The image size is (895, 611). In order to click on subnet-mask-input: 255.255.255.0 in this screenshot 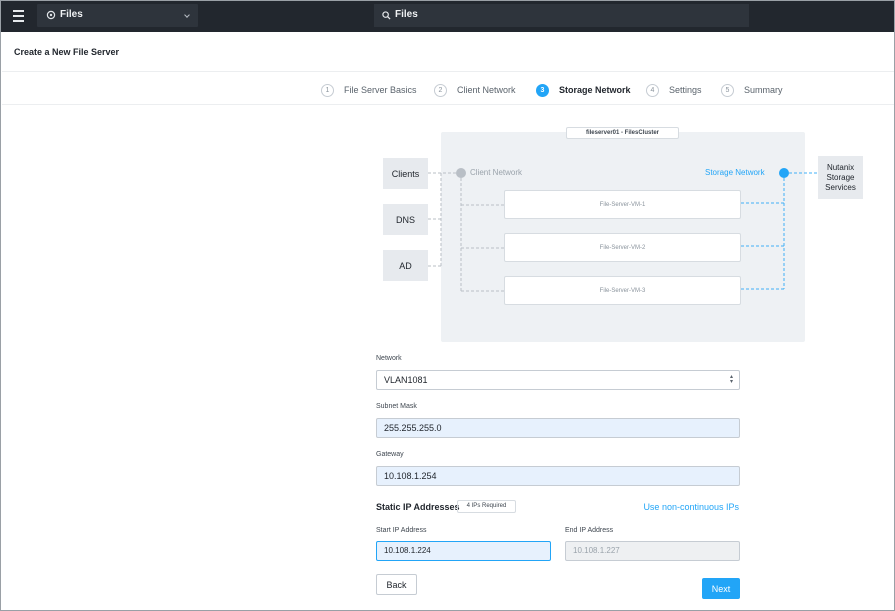, I will do `click(558, 428)`.